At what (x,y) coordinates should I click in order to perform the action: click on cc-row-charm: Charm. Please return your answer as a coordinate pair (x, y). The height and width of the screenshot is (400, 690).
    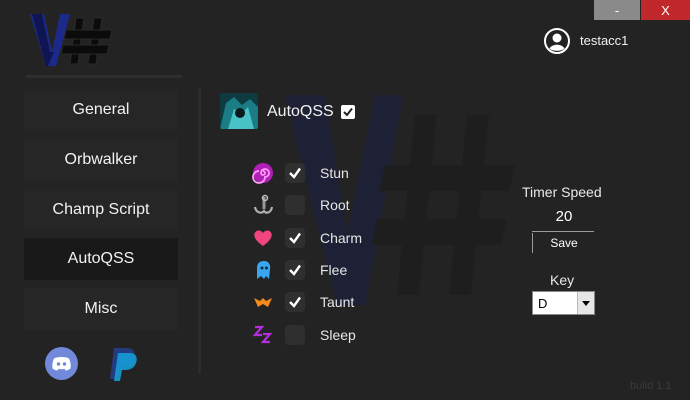
    Looking at the image, I should click on (352, 238).